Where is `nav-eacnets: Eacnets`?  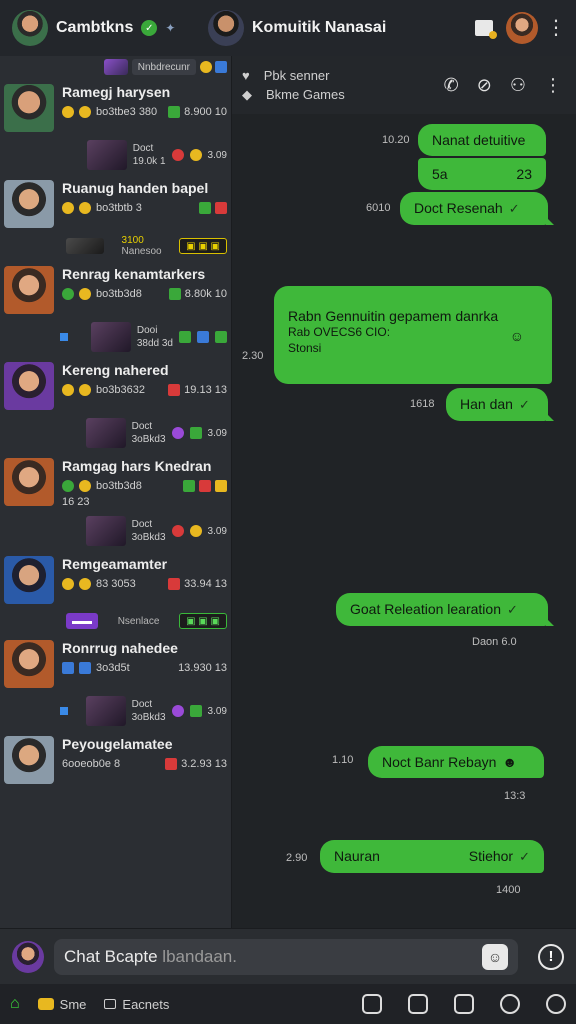 nav-eacnets: Eacnets is located at coordinates (136, 1004).